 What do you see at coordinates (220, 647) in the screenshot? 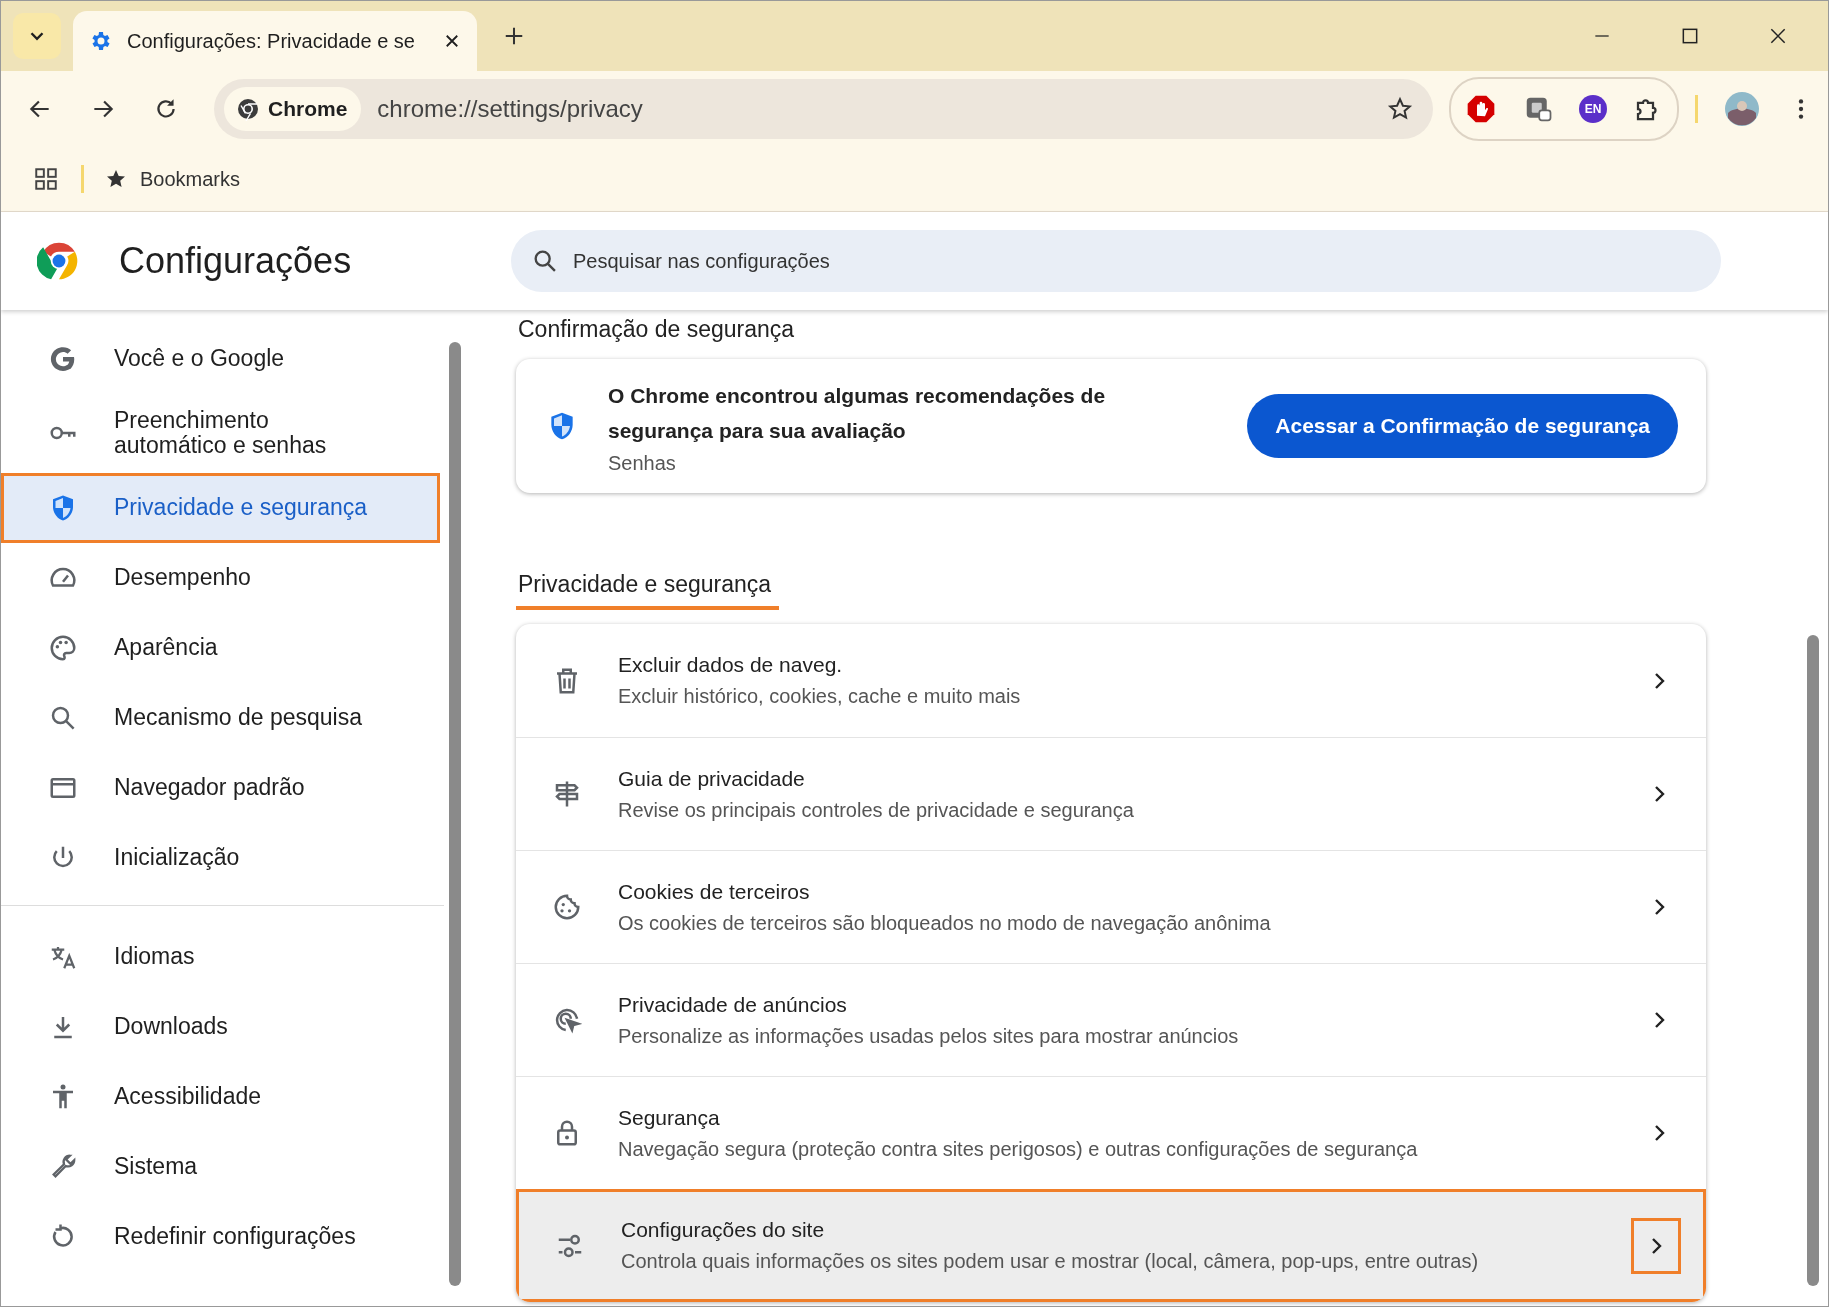
I see `sidebar-item: Aparência` at bounding box center [220, 647].